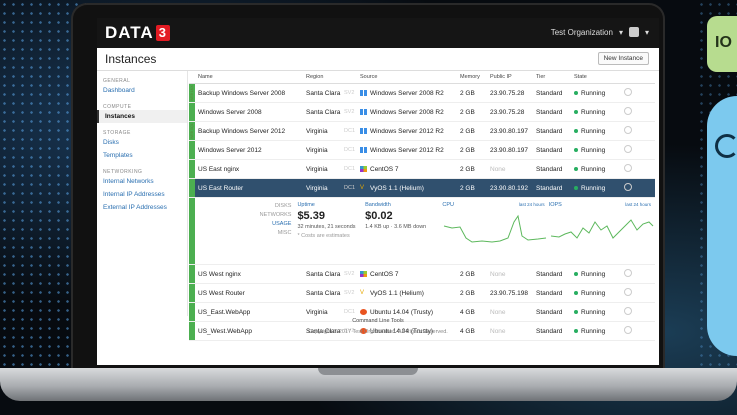 The image size is (737, 415). What do you see at coordinates (137, 33) in the screenshot?
I see `brand-logo: DATA 3` at bounding box center [137, 33].